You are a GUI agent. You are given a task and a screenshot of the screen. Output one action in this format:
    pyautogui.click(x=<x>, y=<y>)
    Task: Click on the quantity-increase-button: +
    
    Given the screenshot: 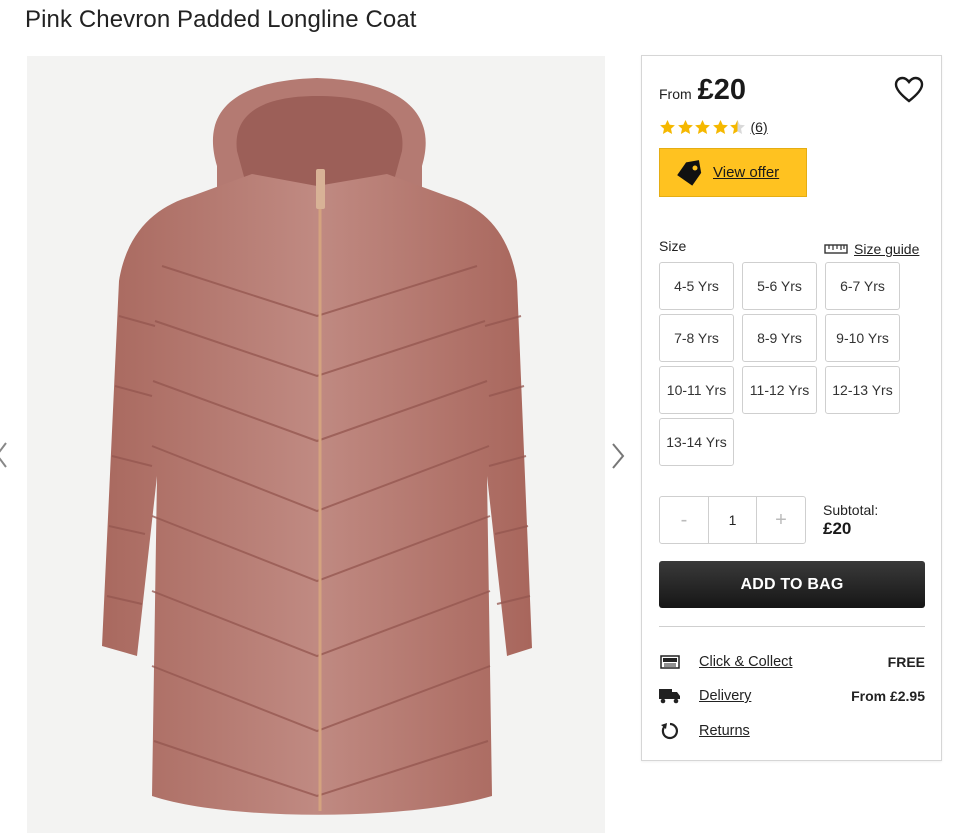 What is the action you would take?
    pyautogui.click(x=781, y=520)
    